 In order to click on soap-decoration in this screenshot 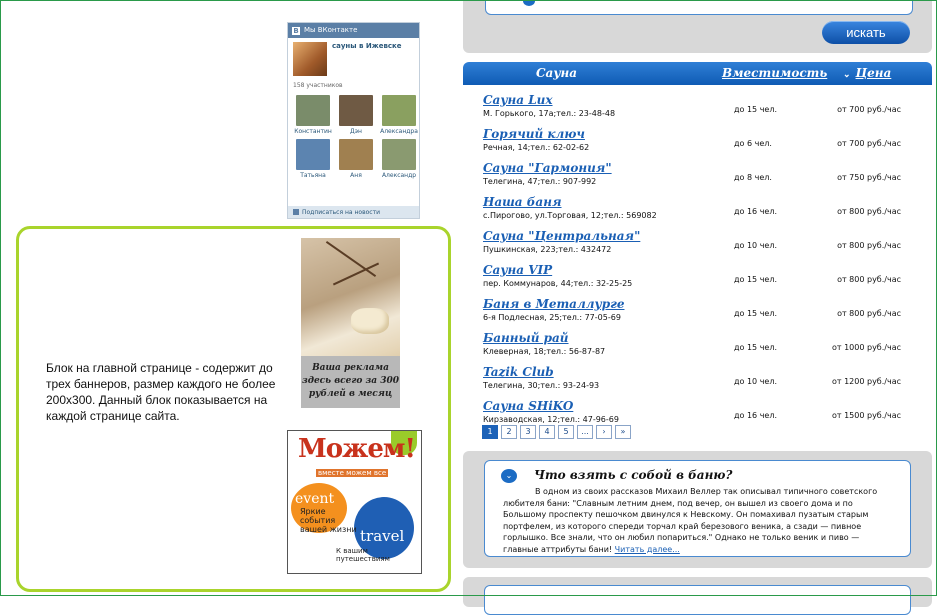, I will do `click(370, 321)`.